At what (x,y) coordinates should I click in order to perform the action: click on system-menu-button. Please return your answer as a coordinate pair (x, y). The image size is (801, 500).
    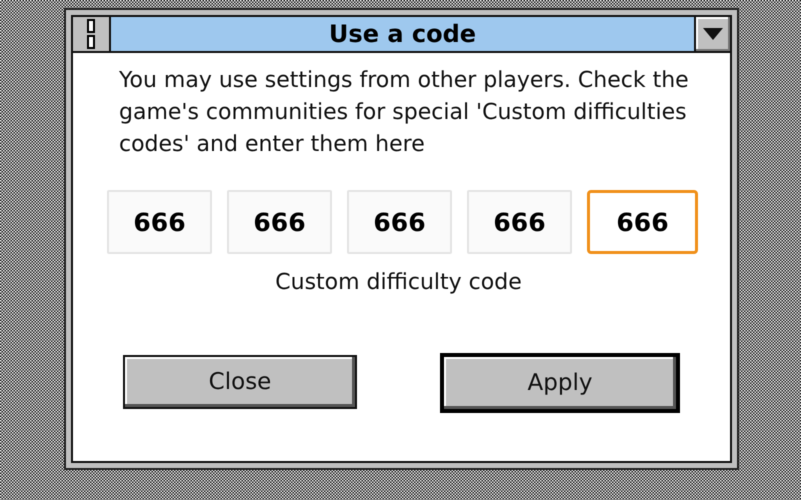
    Looking at the image, I should click on (92, 34).